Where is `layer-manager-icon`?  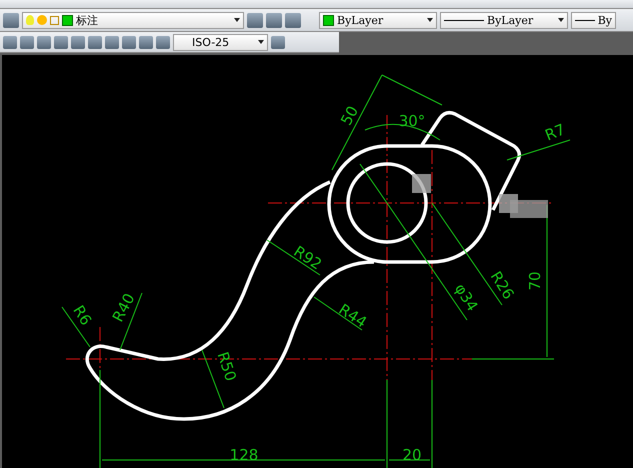
layer-manager-icon is located at coordinates (11, 20).